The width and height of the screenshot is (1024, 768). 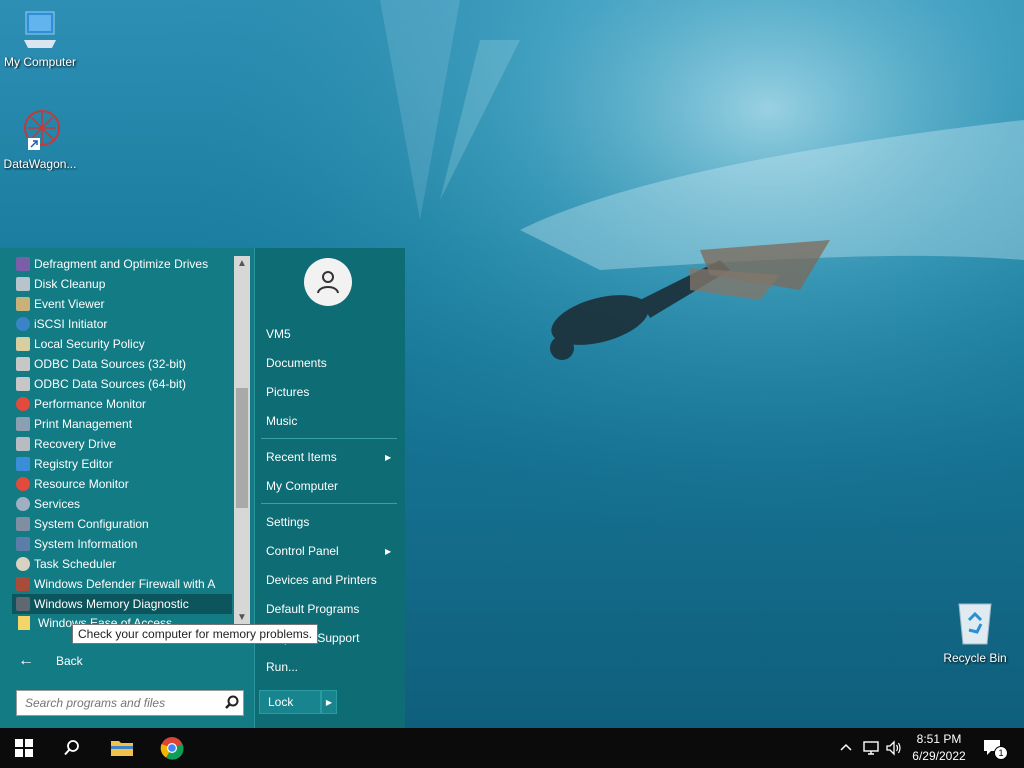 I want to click on search-taskbar-button, so click(x=72, y=748).